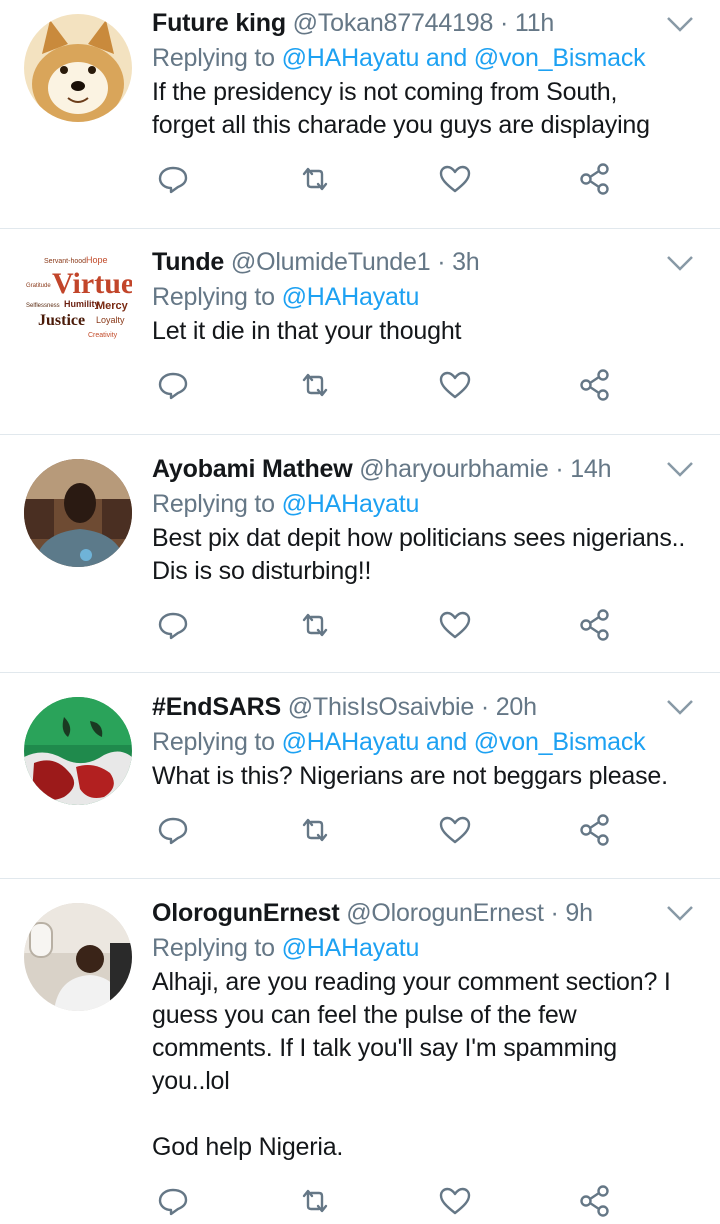 The height and width of the screenshot is (1224, 720). I want to click on word-cloud-word: Virtue, so click(92, 283).